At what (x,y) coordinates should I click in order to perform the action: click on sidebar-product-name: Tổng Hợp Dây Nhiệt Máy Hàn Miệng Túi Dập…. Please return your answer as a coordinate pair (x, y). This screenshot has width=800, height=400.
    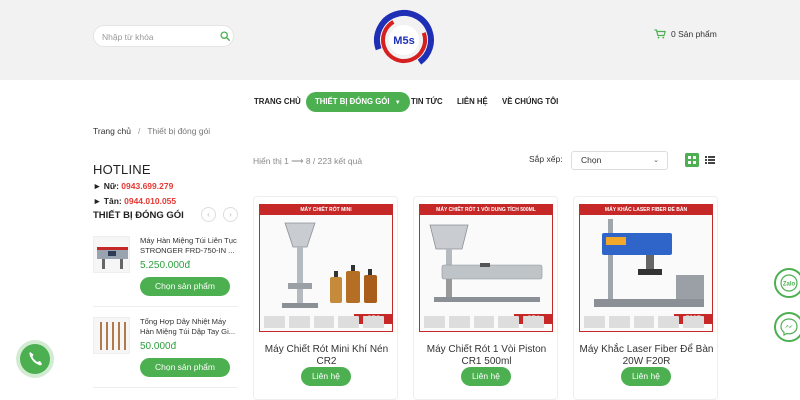
    Looking at the image, I should click on (189, 327).